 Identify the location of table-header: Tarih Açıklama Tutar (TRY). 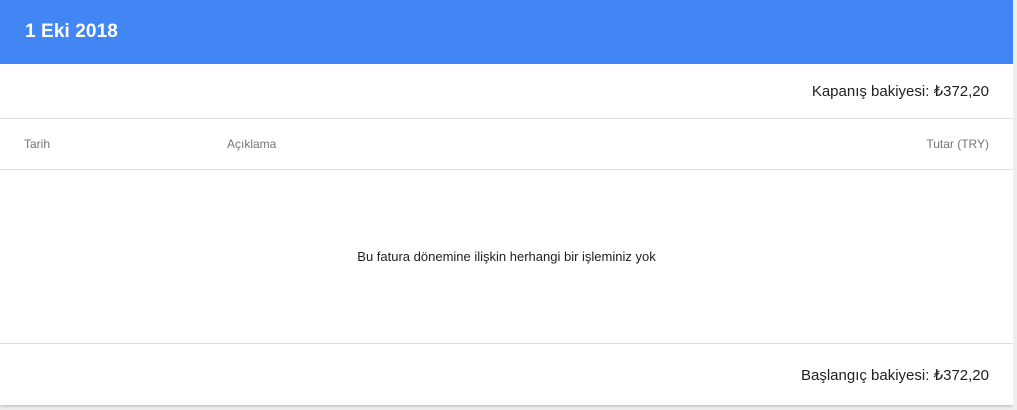
(506, 144).